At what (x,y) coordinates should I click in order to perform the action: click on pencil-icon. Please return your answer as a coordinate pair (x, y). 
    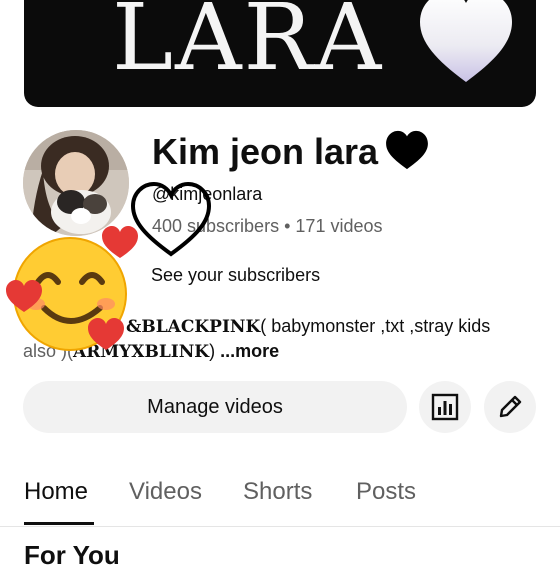
    Looking at the image, I should click on (510, 406).